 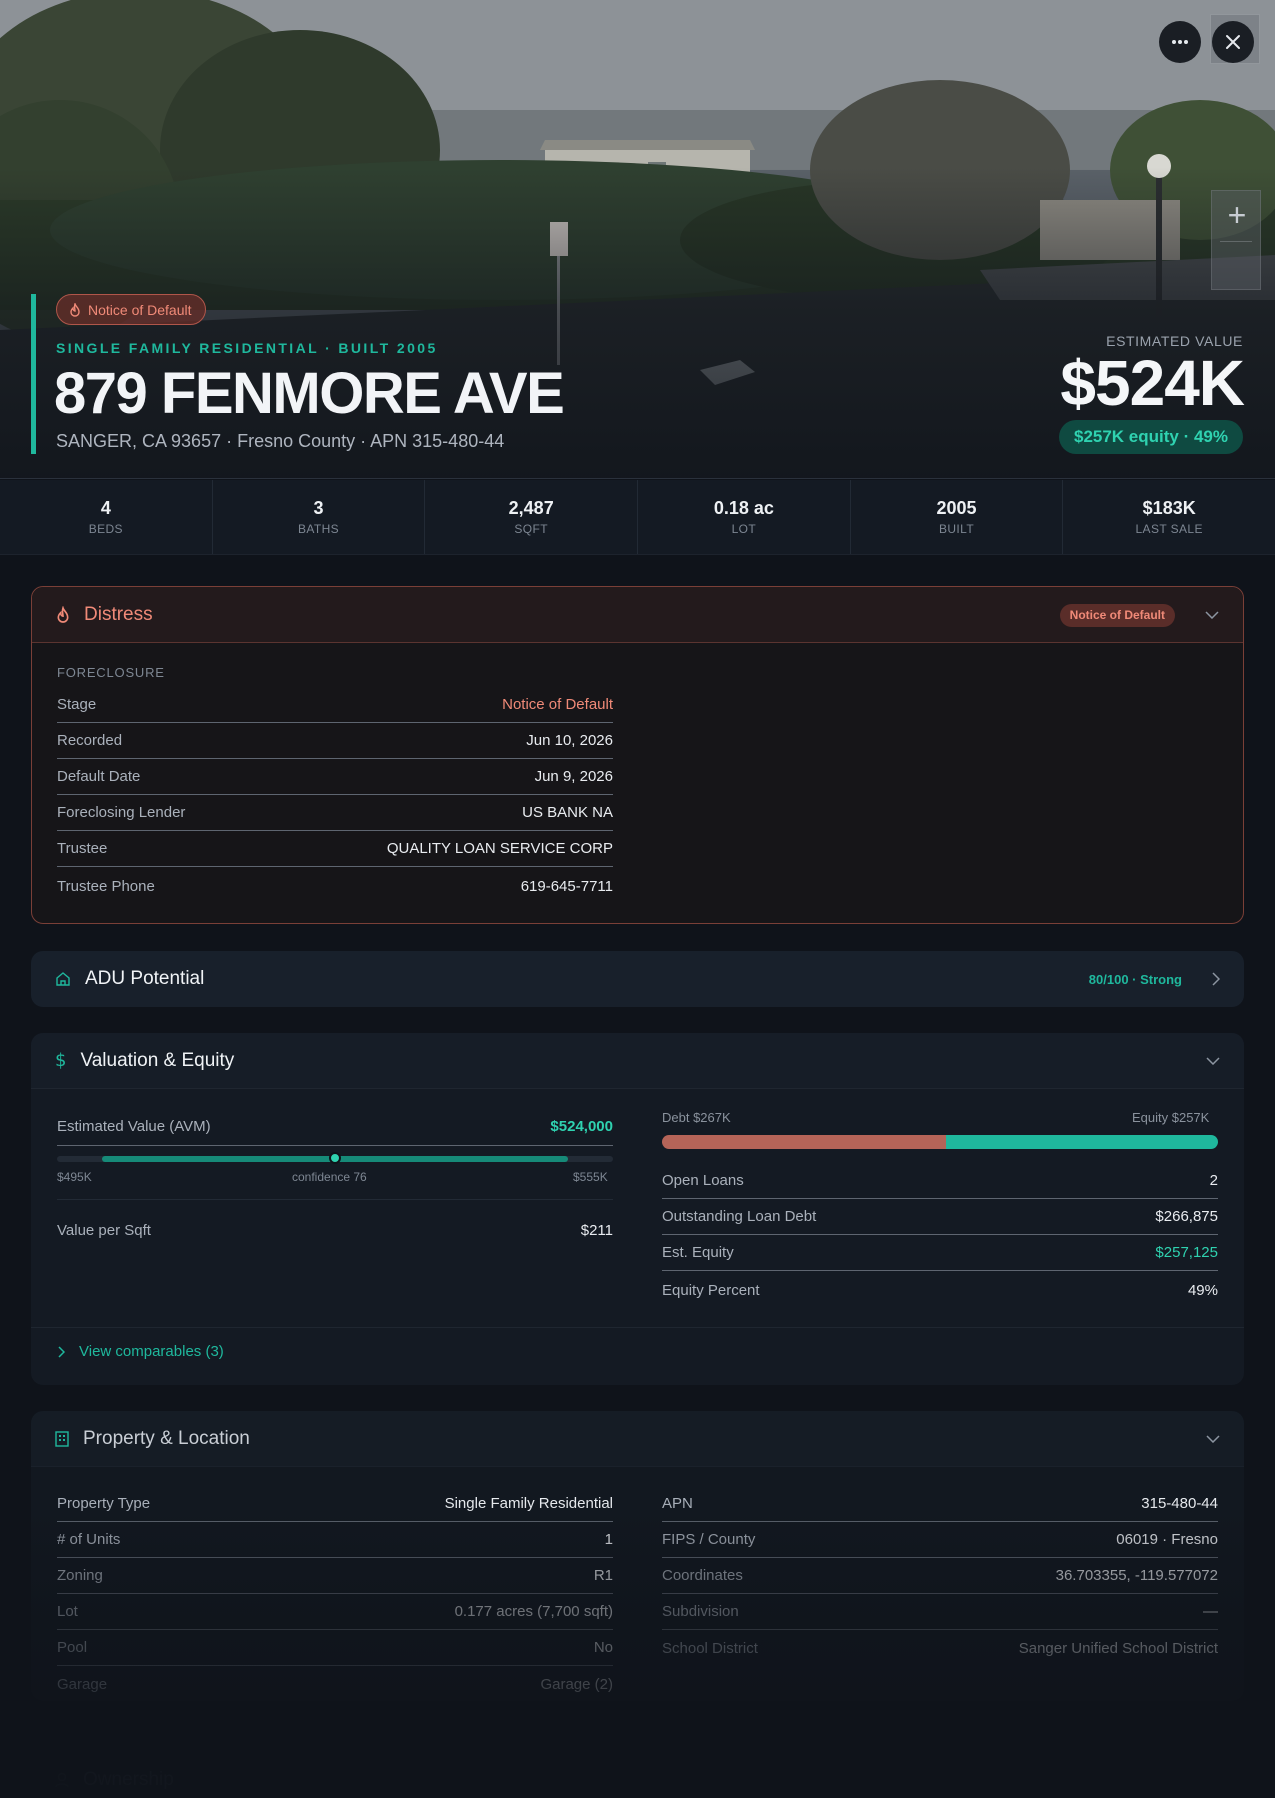 What do you see at coordinates (335, 1576) in the screenshot?
I see `property-row-zoning: Zoning R1` at bounding box center [335, 1576].